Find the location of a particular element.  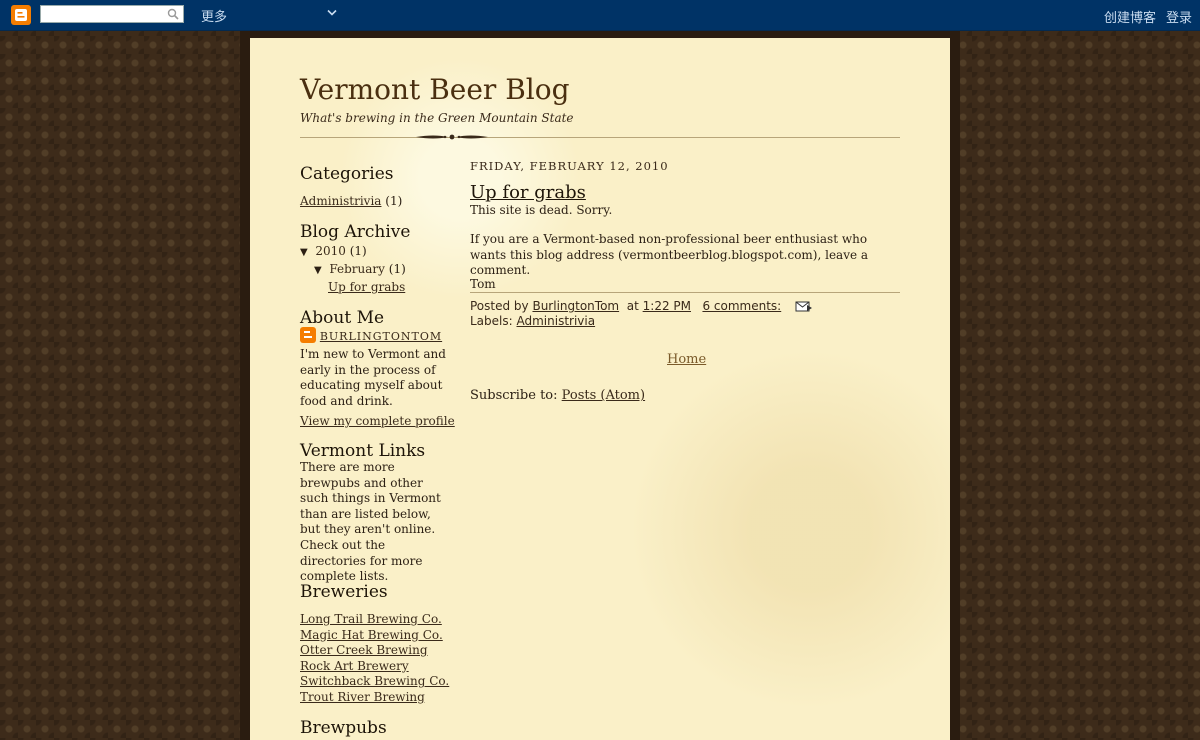

archive-year-link: 2010 is located at coordinates (330, 251).